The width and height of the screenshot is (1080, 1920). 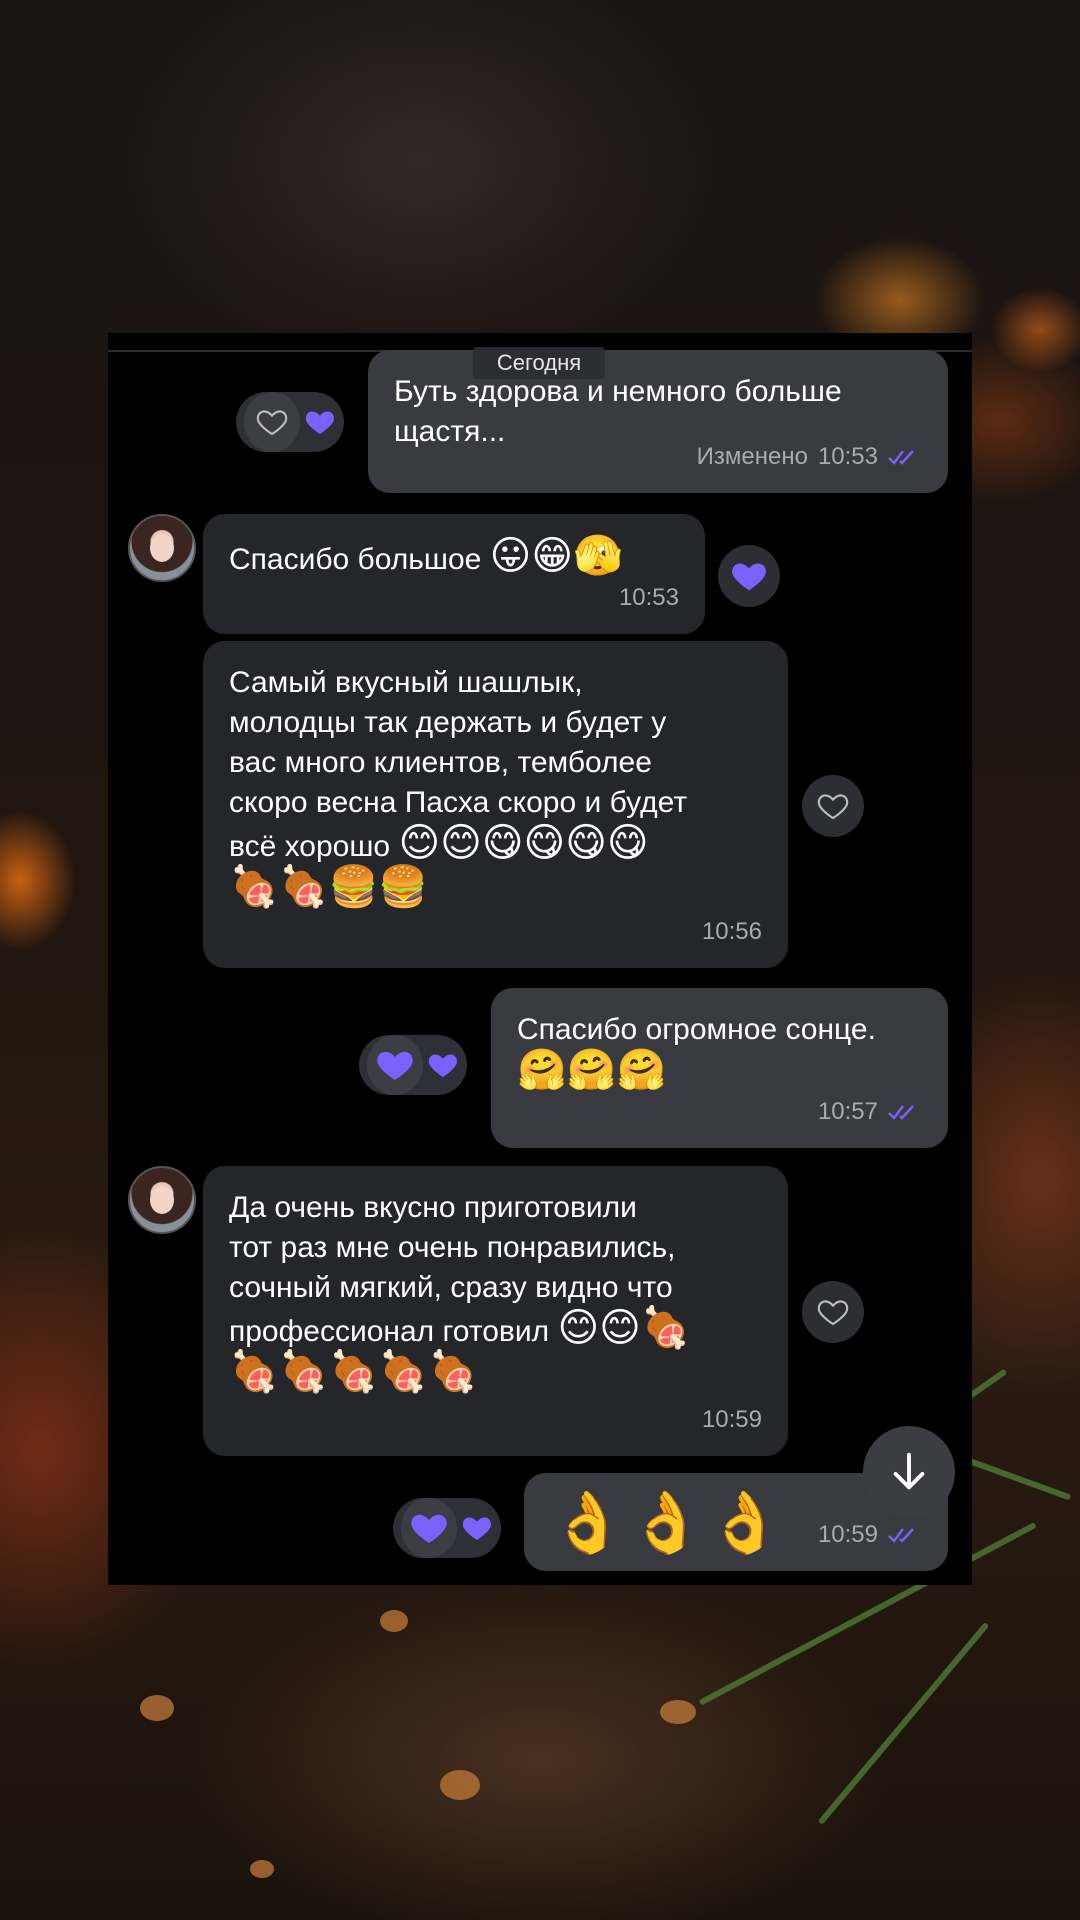 I want to click on message-text-content: Спасибо большое, so click(x=359, y=559).